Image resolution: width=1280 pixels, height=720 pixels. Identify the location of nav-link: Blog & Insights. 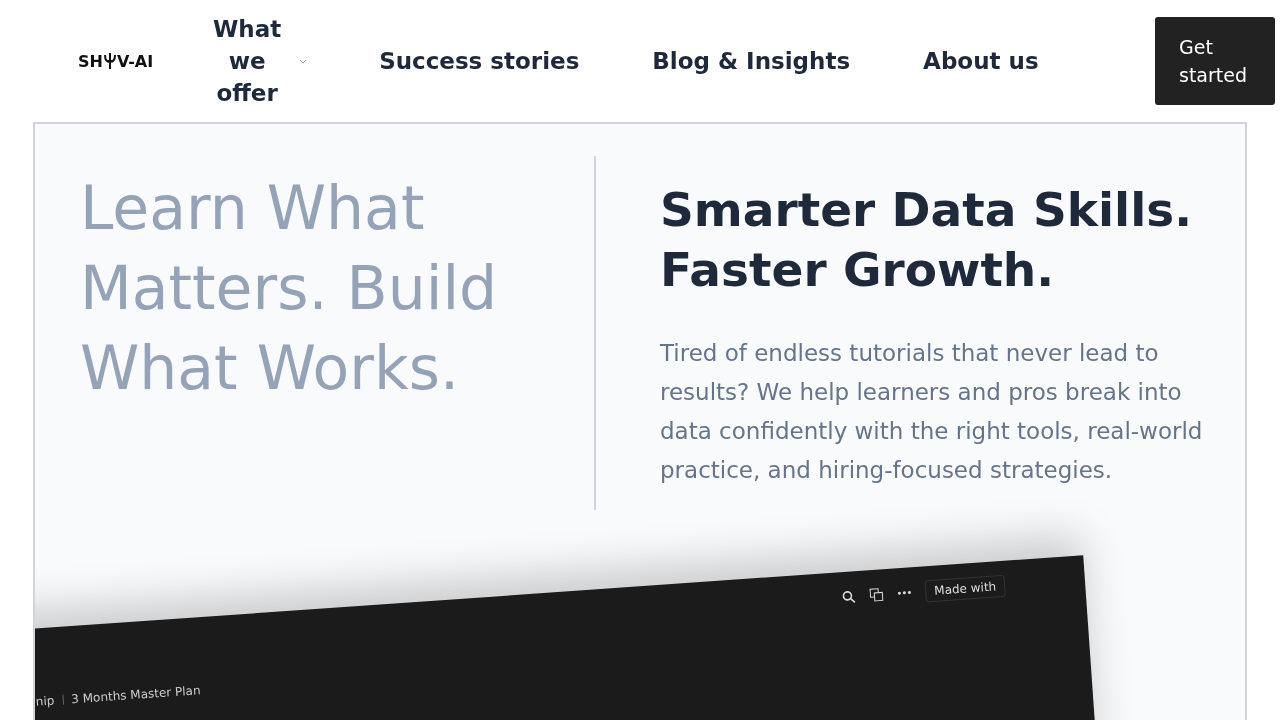
(751, 61).